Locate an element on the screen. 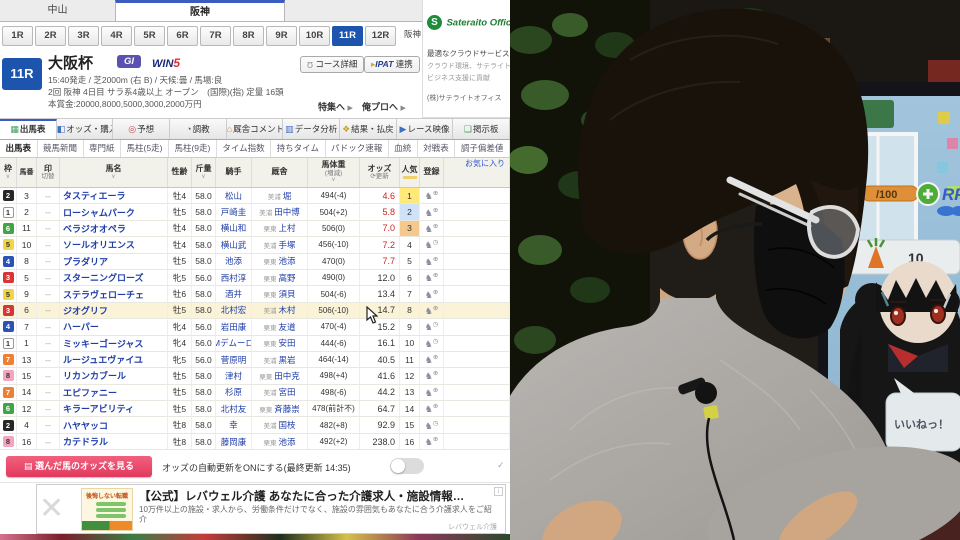  horse-name-link: ハヤヤッコ is located at coordinates (85, 425).